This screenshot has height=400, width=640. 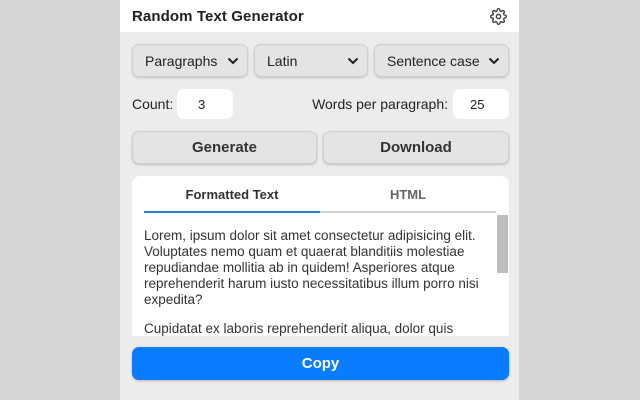 I want to click on app-title: Random Text Generator, so click(x=218, y=16).